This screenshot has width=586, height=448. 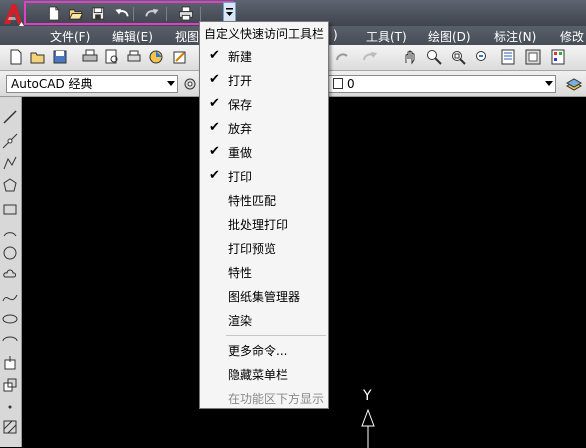 What do you see at coordinates (240, 81) in the screenshot?
I see `menu-item-label: 打开` at bounding box center [240, 81].